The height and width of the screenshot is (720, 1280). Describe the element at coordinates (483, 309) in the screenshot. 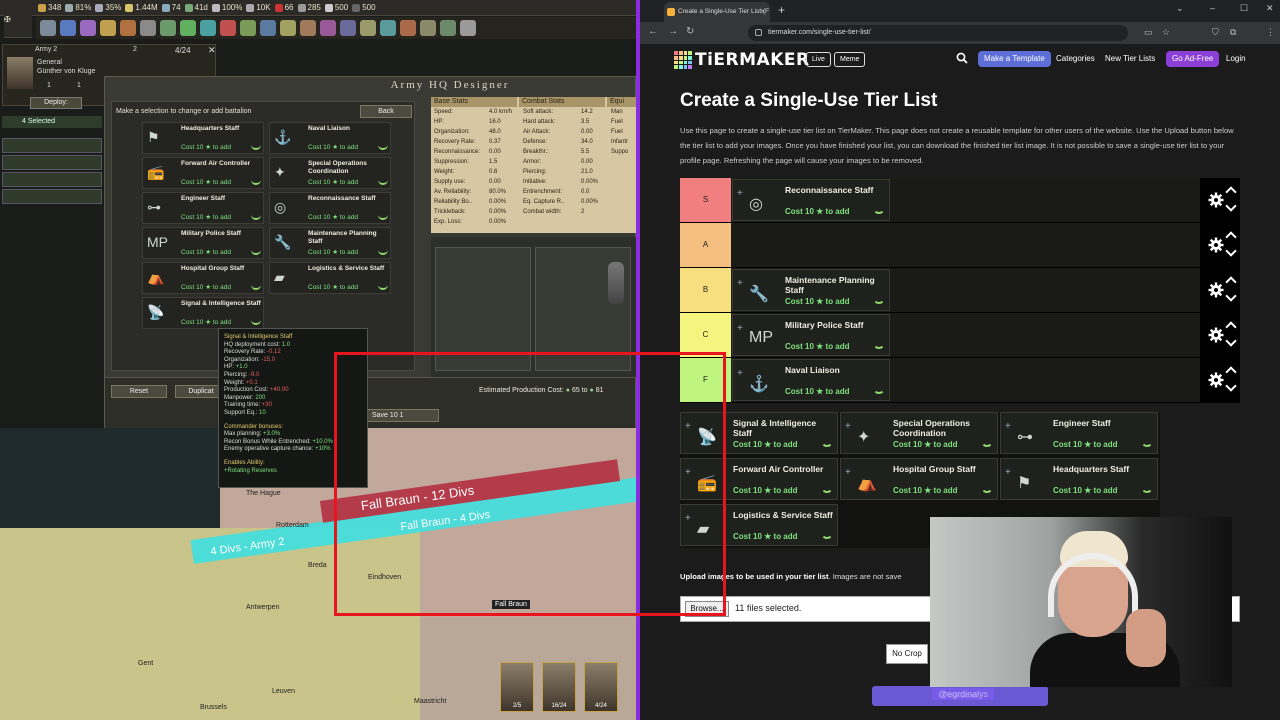

I see `battalion-slot` at that location.